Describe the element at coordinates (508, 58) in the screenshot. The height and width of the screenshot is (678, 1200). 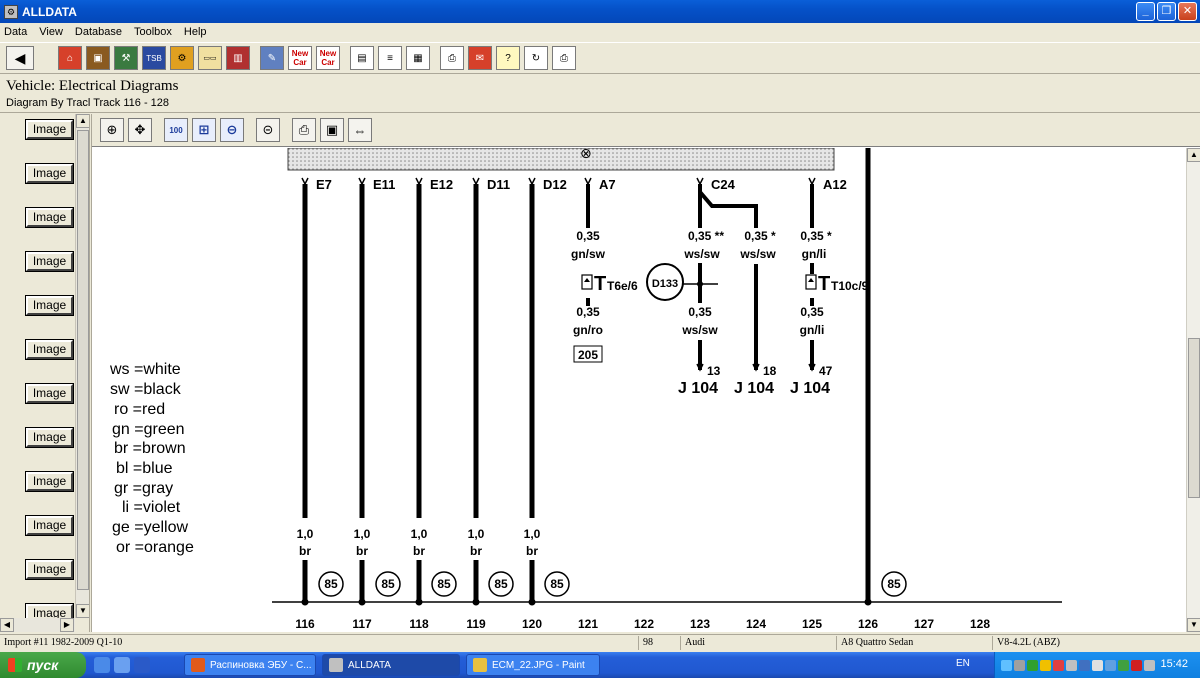
I see `help-icon: ?` at that location.